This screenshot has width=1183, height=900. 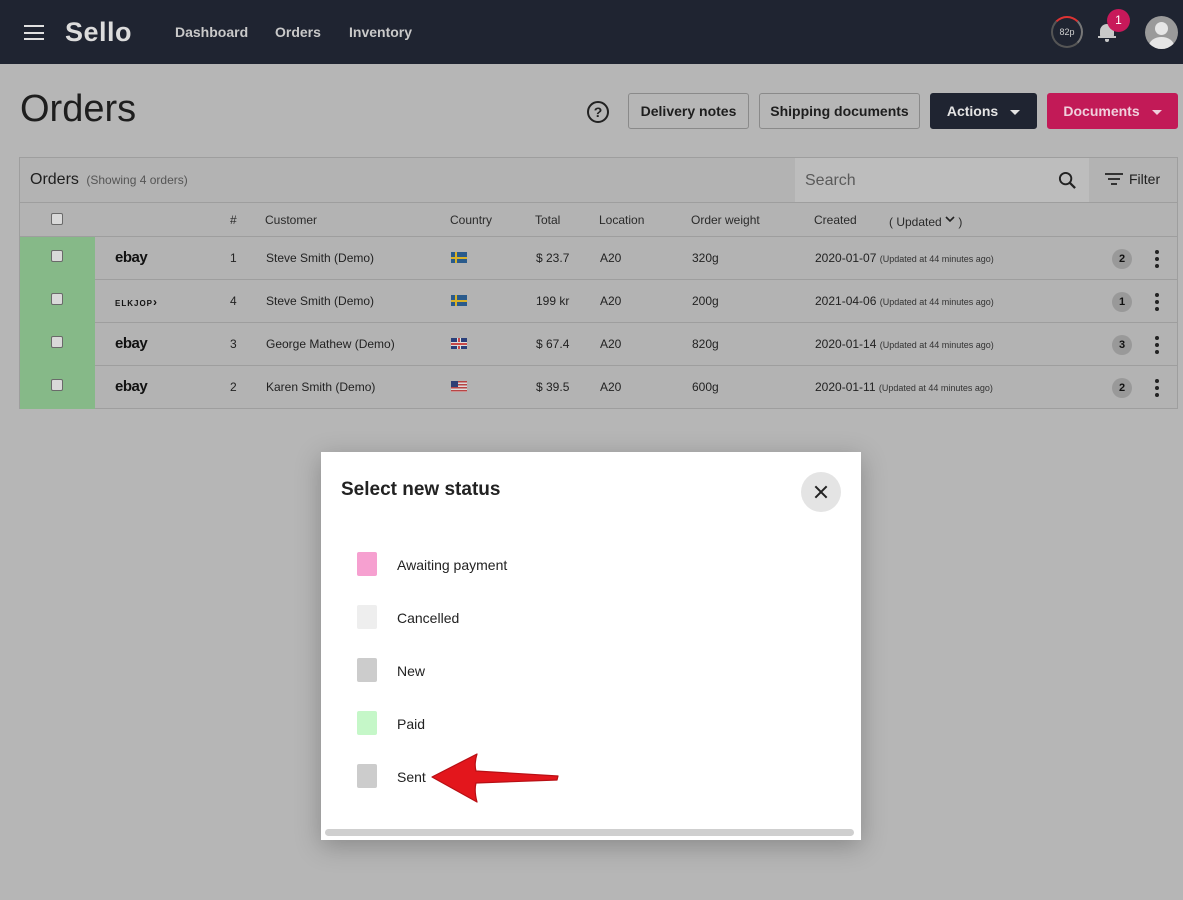 What do you see at coordinates (567, 566) in the screenshot?
I see `status-option-awaiting-payment: Awaiting payment` at bounding box center [567, 566].